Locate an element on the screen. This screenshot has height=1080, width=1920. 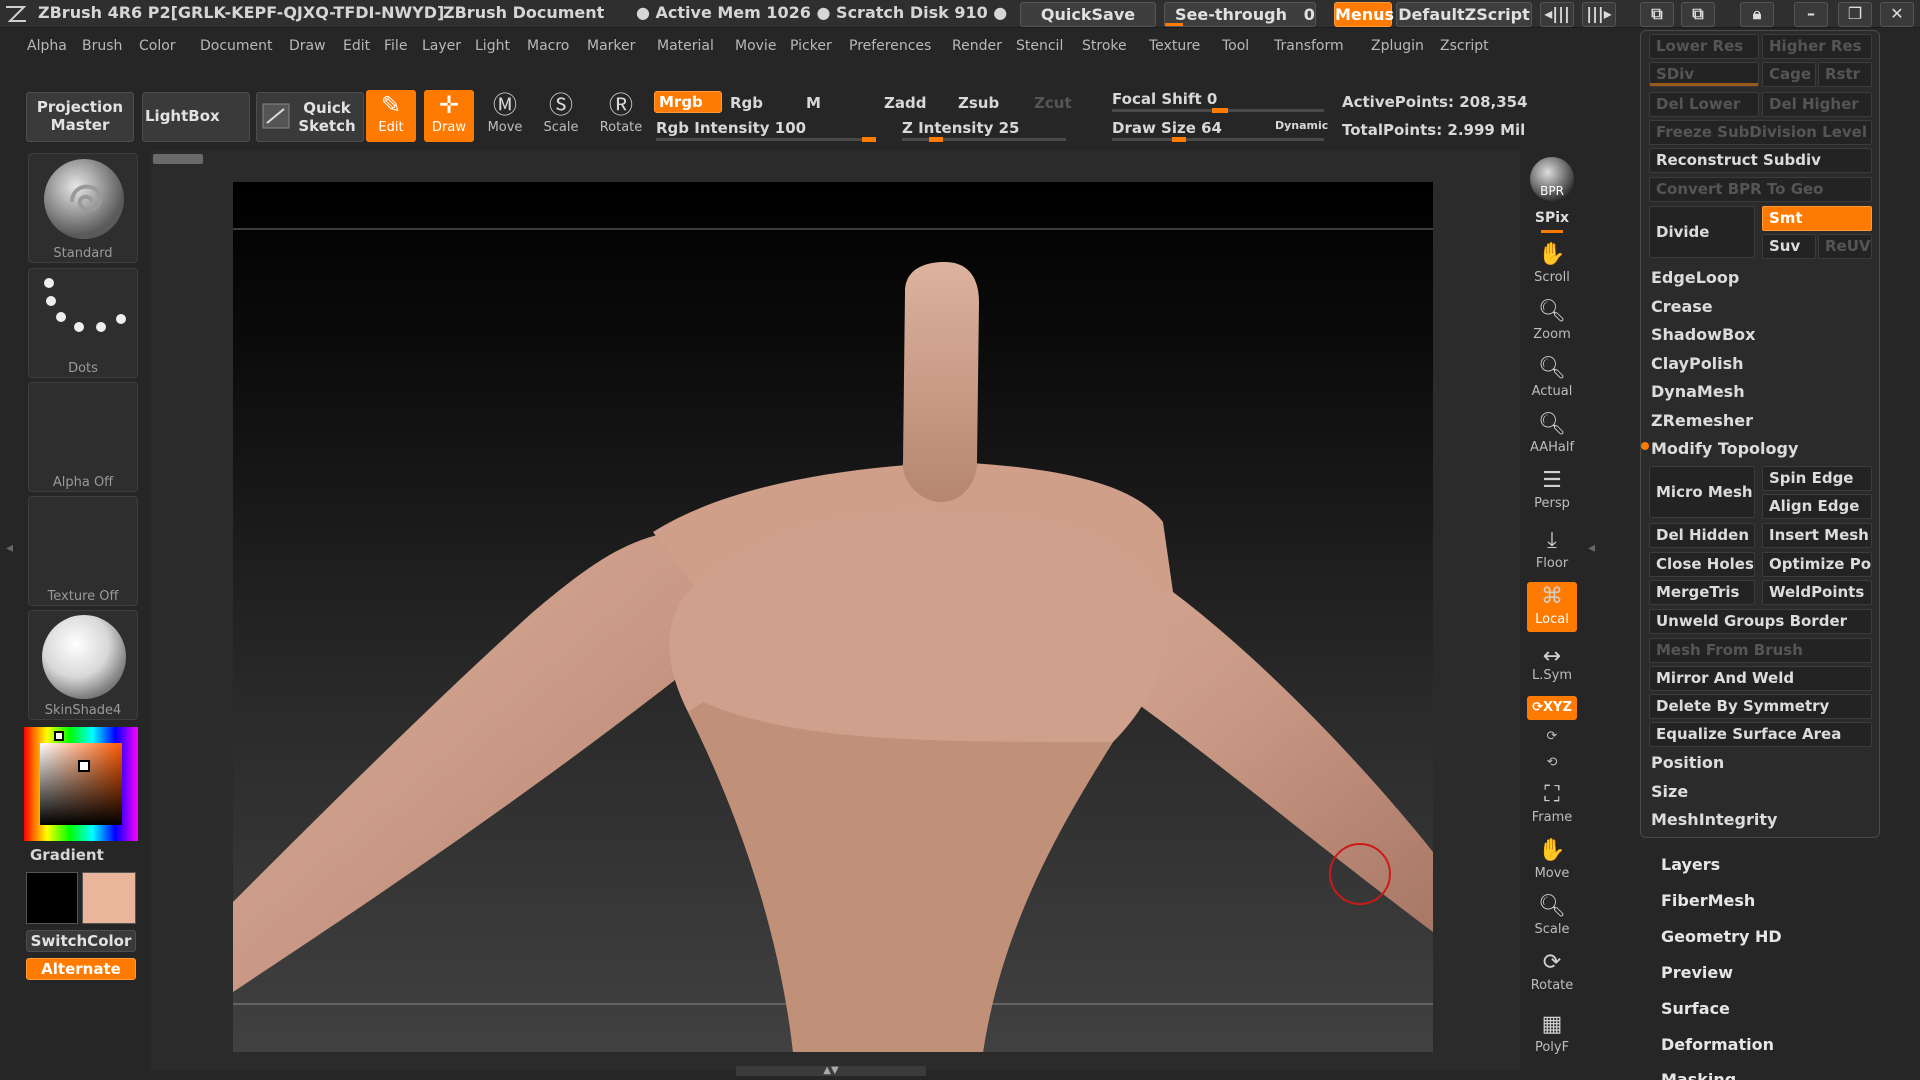
menu-macro: Macro is located at coordinates (548, 46).